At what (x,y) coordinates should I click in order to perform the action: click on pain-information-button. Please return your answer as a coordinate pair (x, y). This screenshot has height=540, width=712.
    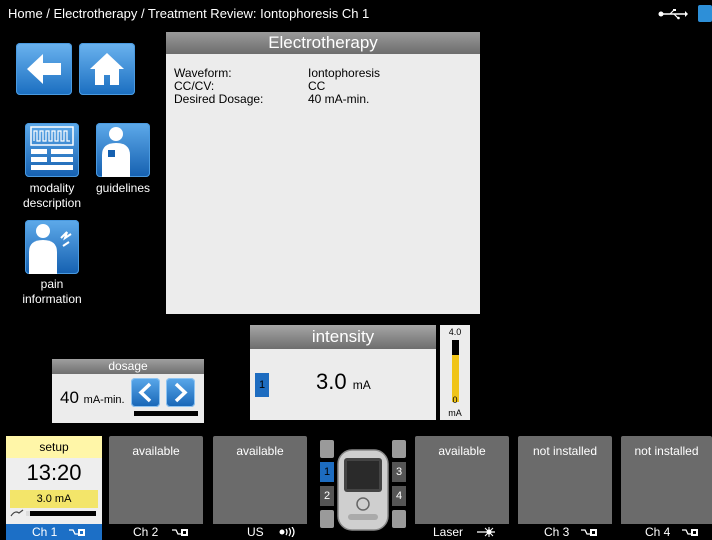
    Looking at the image, I should click on (52, 247).